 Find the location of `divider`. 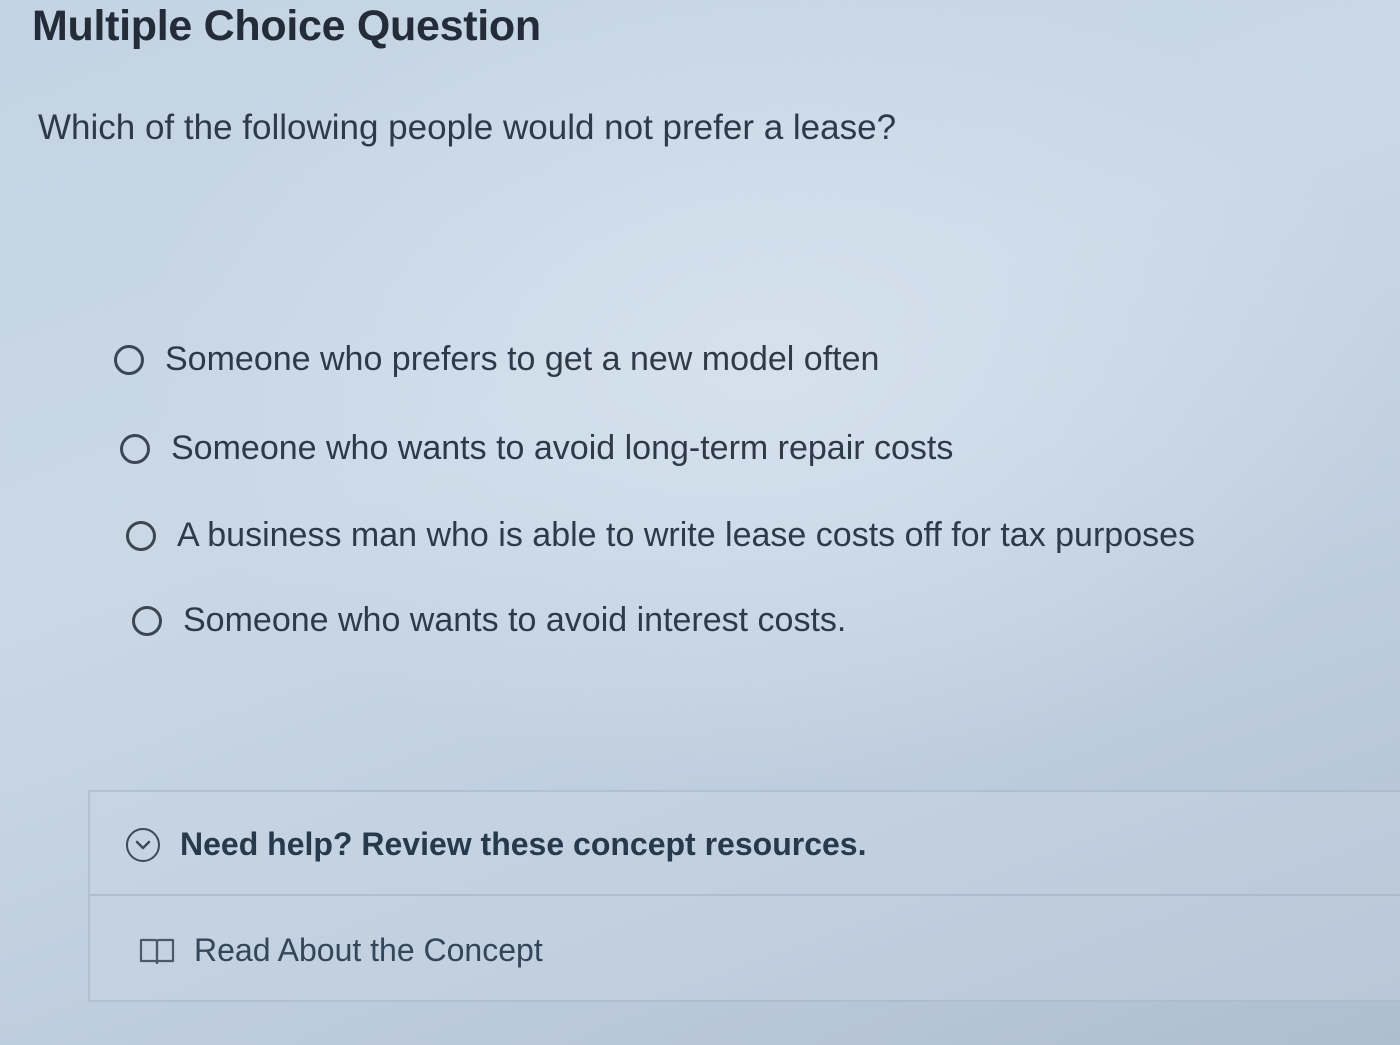

divider is located at coordinates (745, 895).